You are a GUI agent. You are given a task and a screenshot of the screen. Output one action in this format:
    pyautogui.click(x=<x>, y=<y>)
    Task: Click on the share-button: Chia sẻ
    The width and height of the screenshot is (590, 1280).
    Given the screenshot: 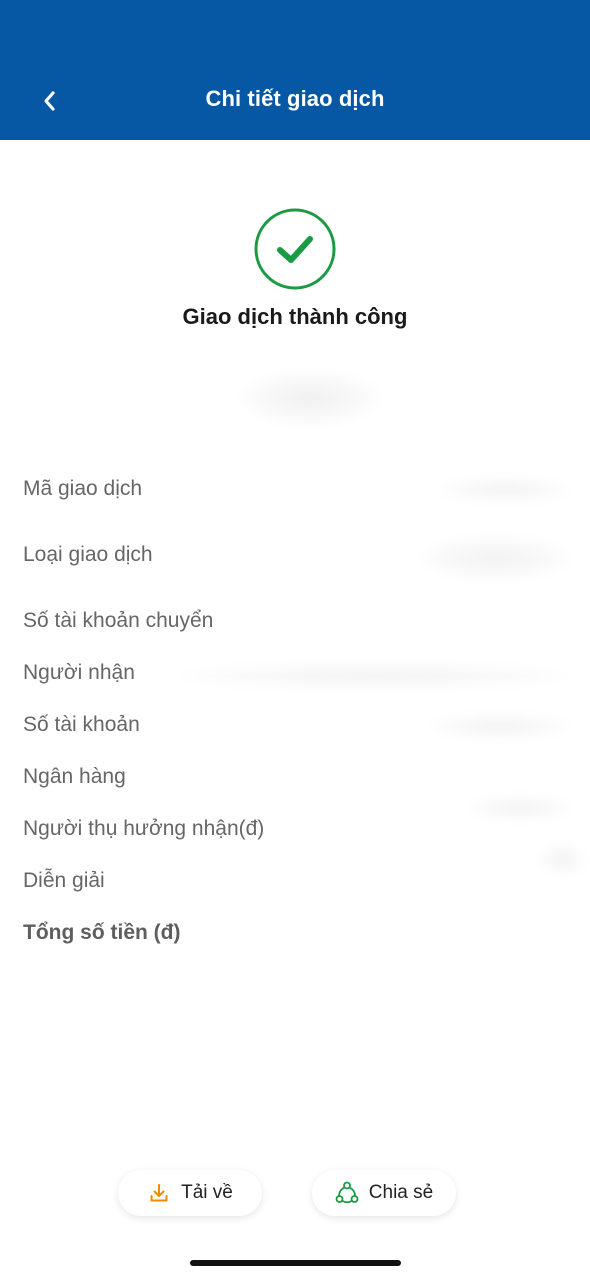 What is the action you would take?
    pyautogui.click(x=384, y=1193)
    